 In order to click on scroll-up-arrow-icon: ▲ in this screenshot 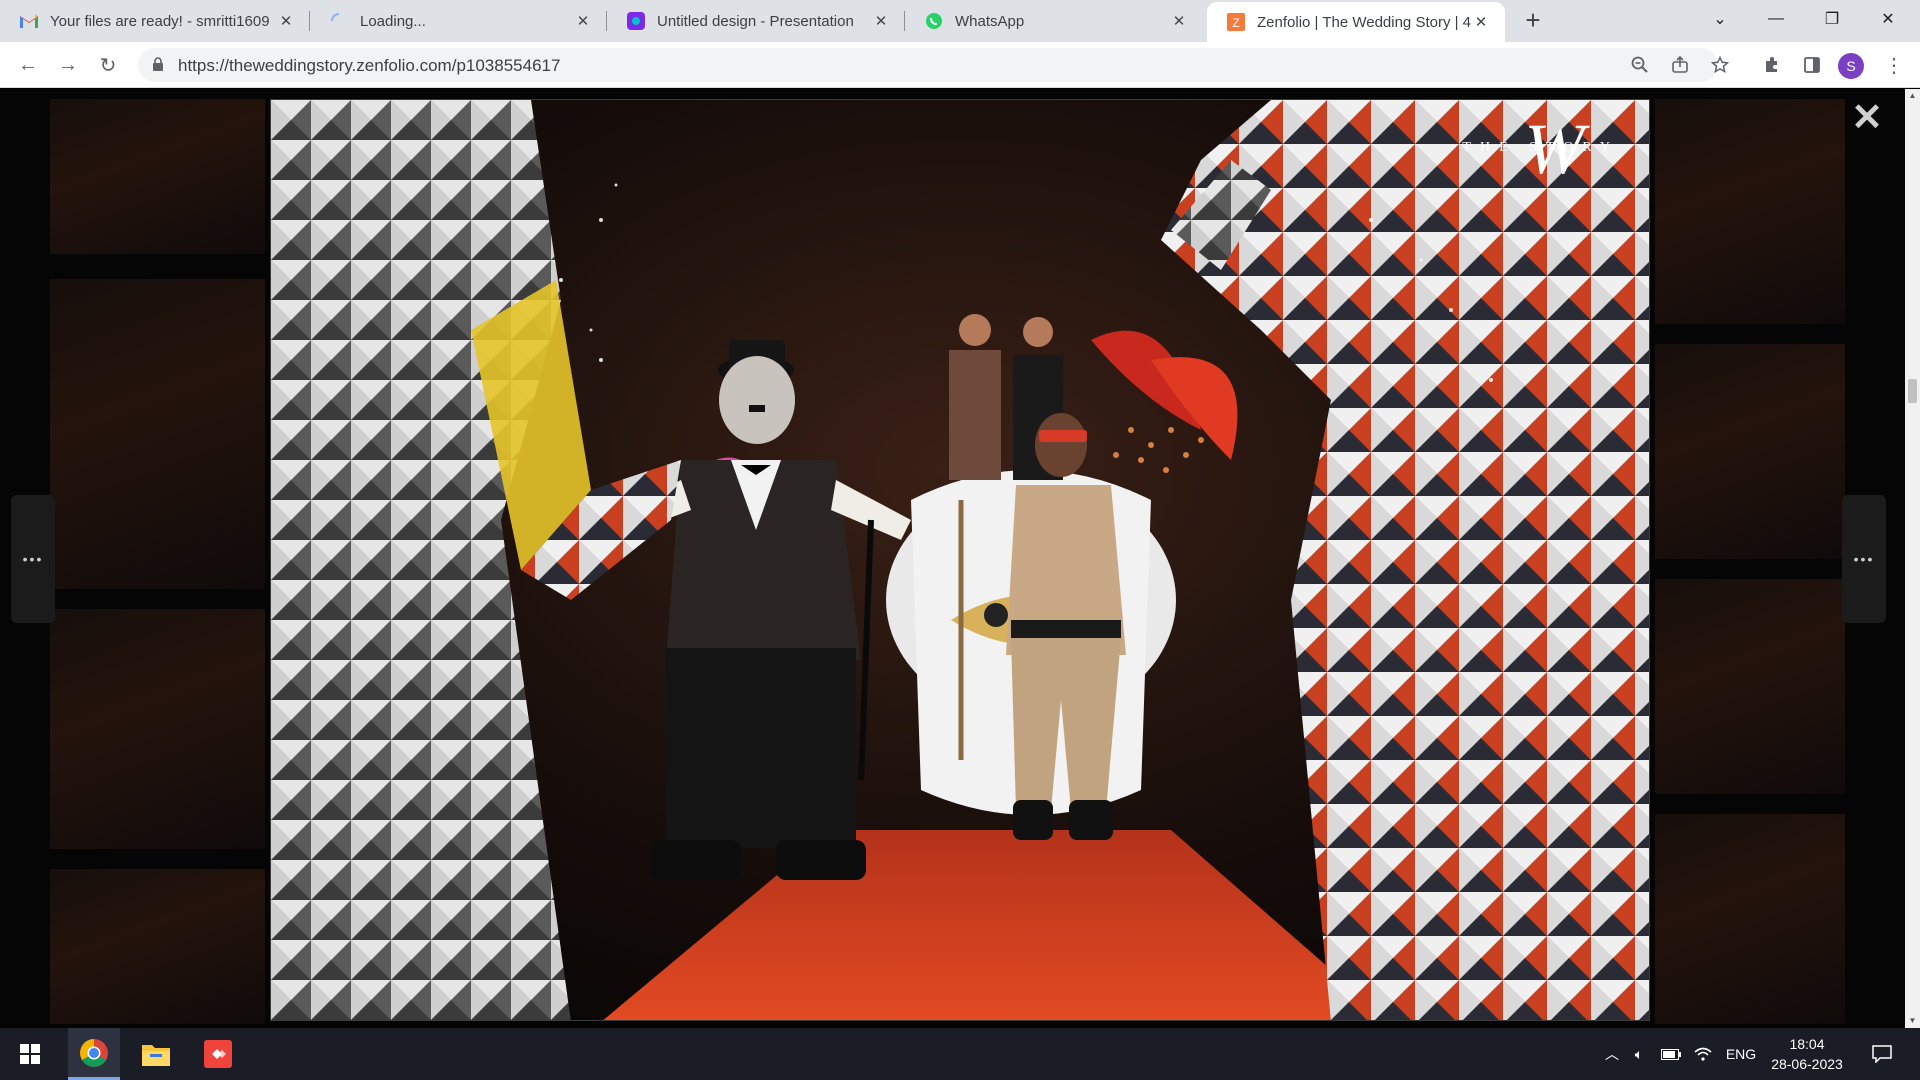, I will do `click(1912, 96)`.